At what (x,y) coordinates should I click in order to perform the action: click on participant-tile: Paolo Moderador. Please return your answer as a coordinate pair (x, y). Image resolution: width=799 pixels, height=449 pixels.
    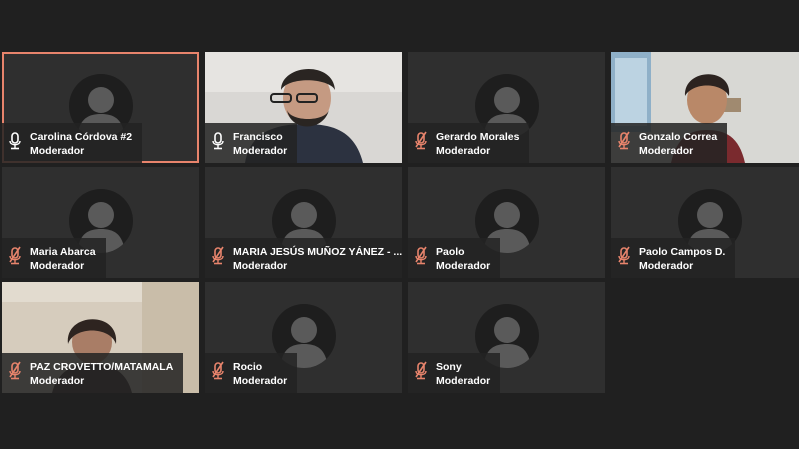
    Looking at the image, I should click on (506, 222).